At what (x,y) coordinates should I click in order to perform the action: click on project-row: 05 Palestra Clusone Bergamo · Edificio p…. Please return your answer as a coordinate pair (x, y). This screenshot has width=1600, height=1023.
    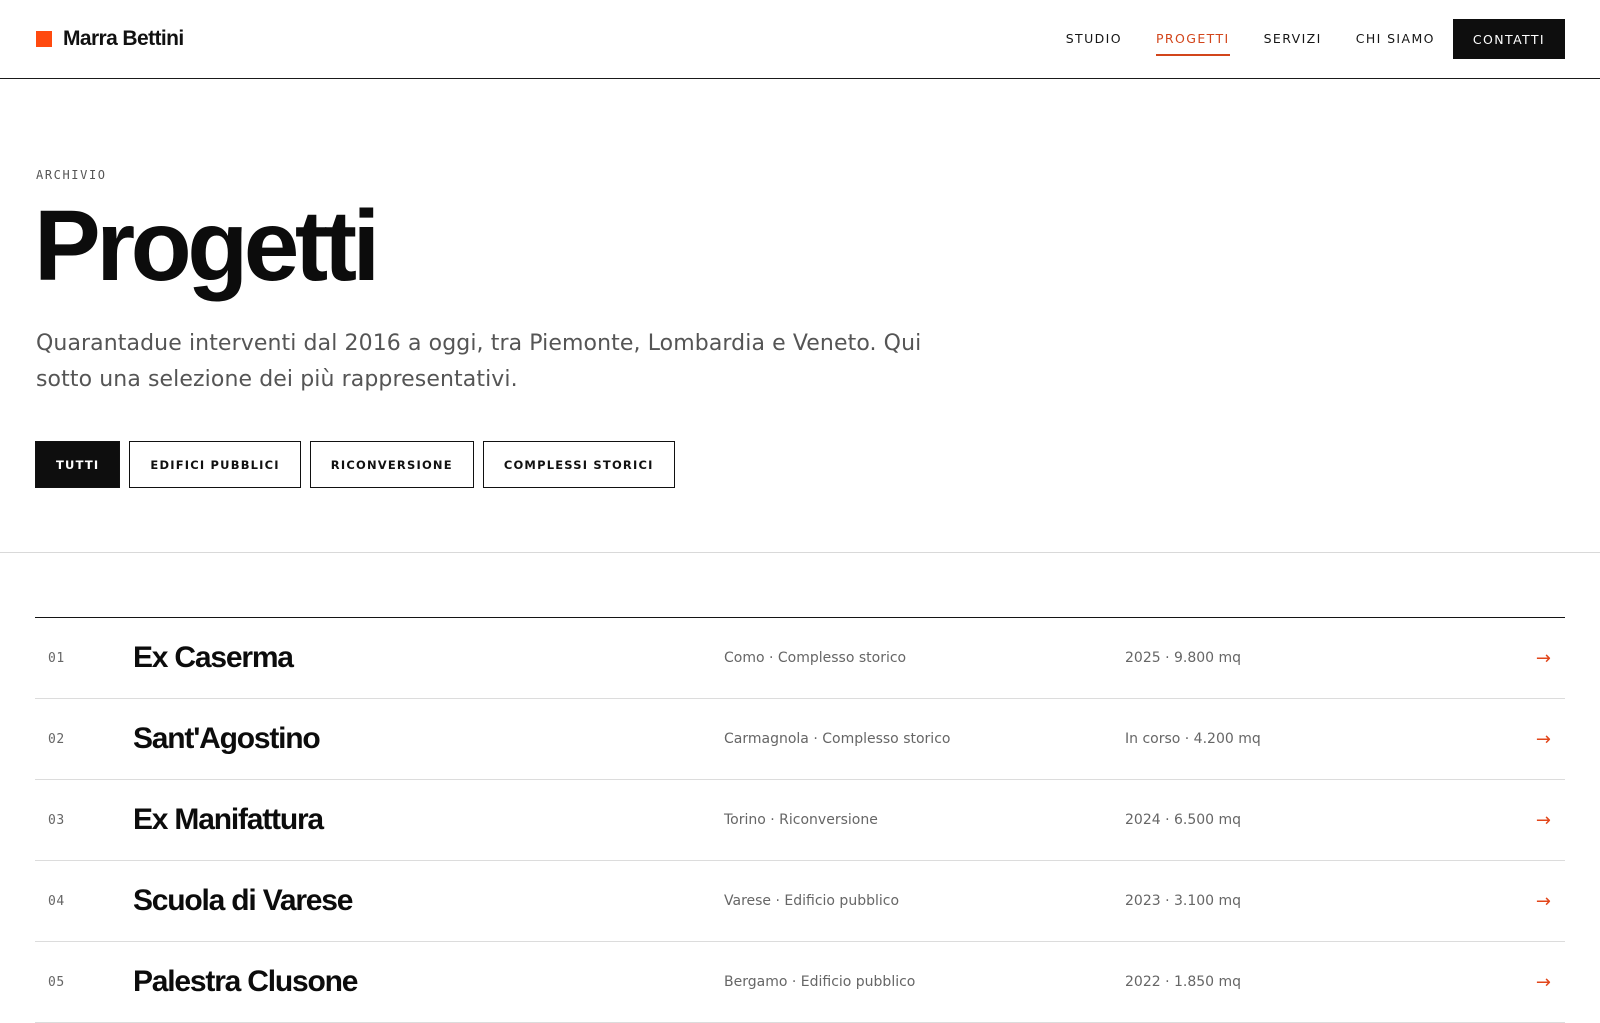
    Looking at the image, I should click on (800, 982).